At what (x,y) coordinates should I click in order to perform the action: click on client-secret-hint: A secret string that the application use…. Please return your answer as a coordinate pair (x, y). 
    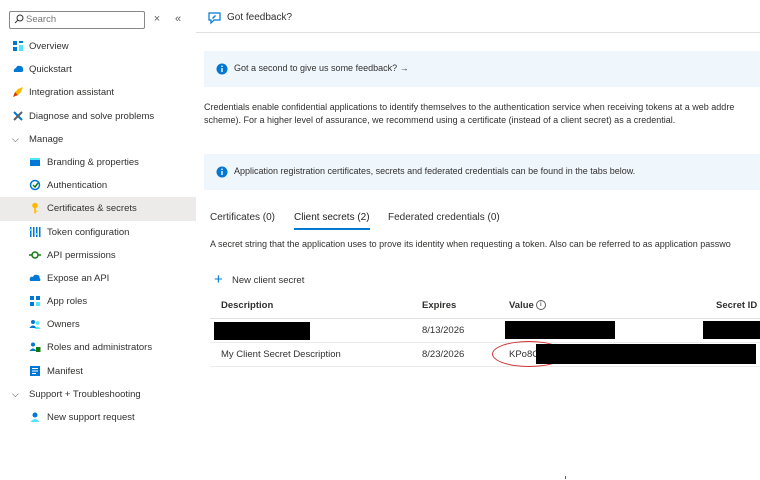
    Looking at the image, I should click on (470, 244).